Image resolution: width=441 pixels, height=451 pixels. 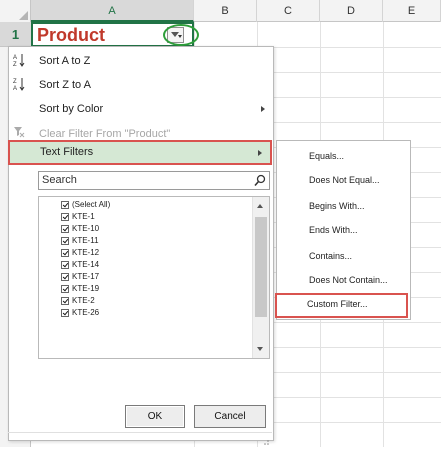 What do you see at coordinates (86, 252) in the screenshot?
I see `list-item-label: KTE-12` at bounding box center [86, 252].